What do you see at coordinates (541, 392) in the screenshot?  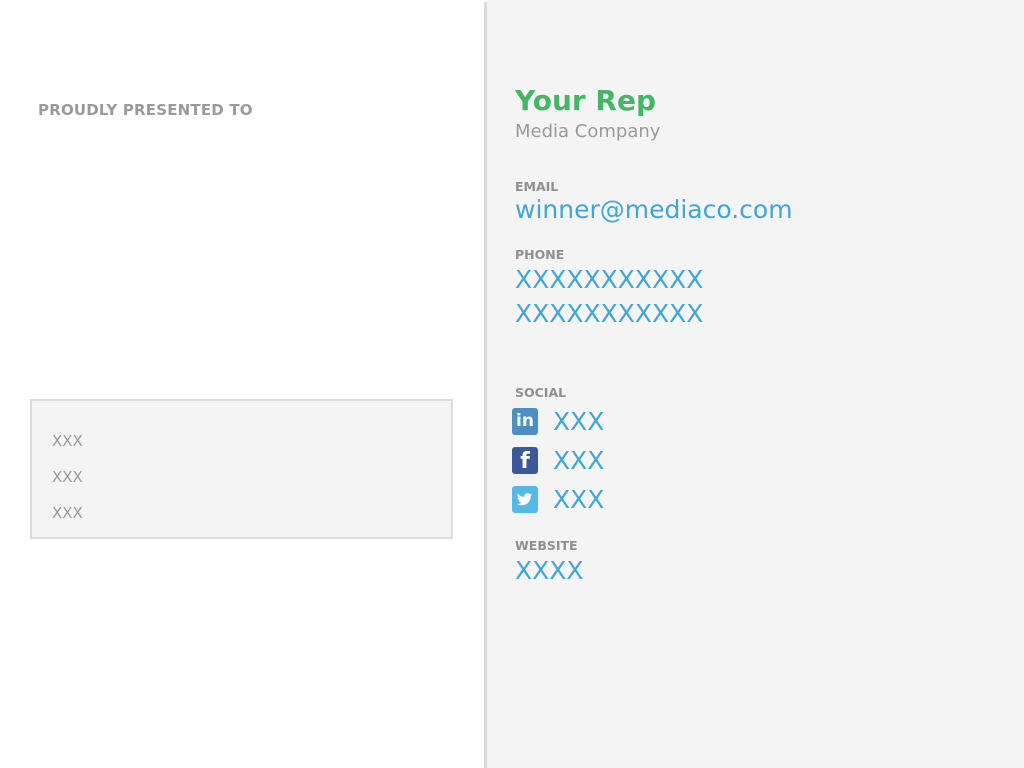 I see `social-label: SOCIAL` at bounding box center [541, 392].